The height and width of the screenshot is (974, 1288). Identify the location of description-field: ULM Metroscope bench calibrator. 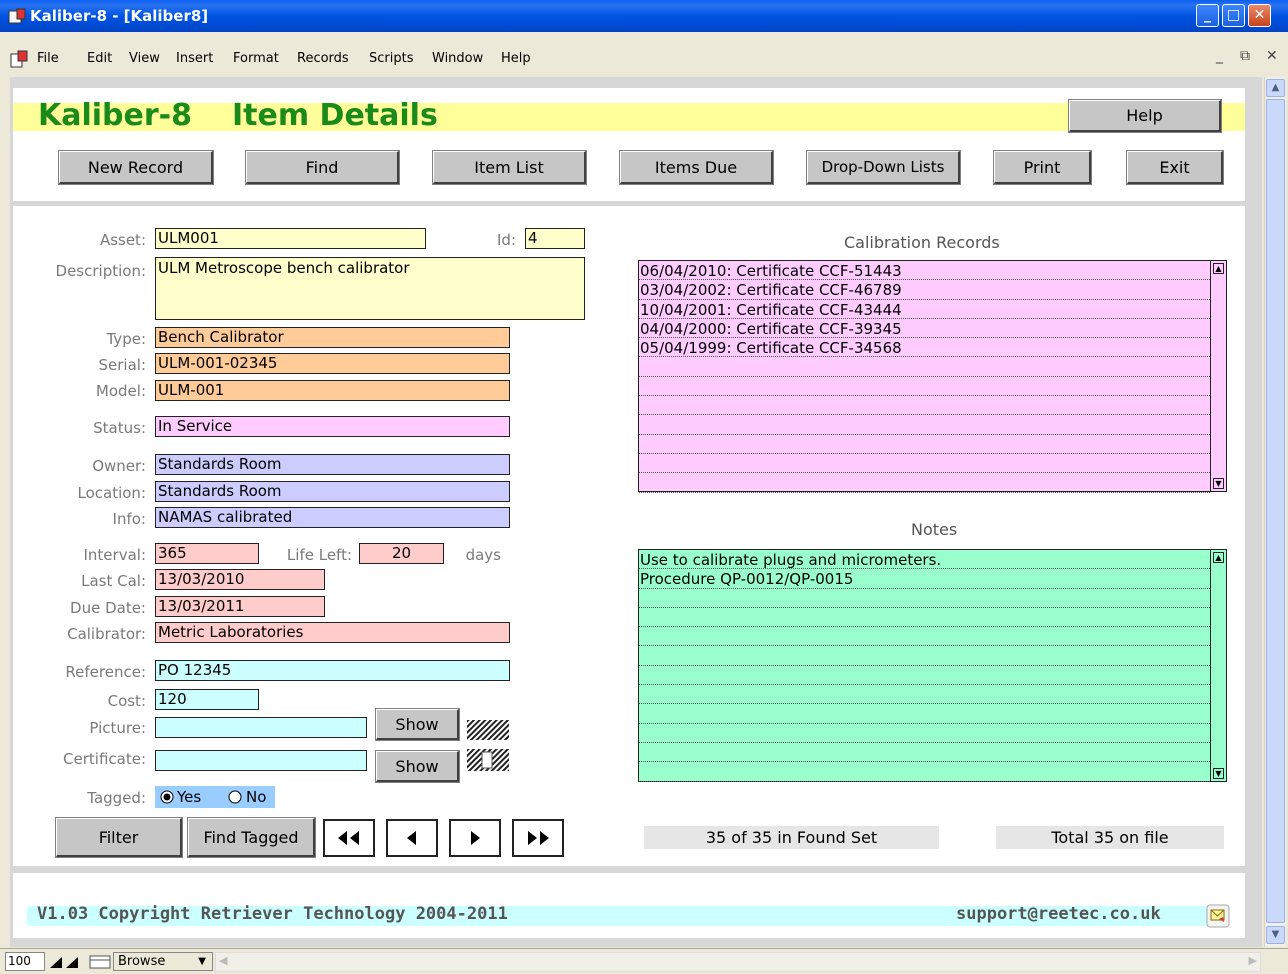
(370, 288).